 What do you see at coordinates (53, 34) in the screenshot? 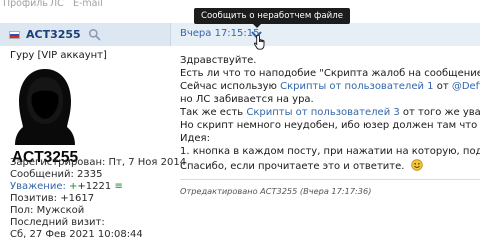
I see `post-author-name: ACT3255` at bounding box center [53, 34].